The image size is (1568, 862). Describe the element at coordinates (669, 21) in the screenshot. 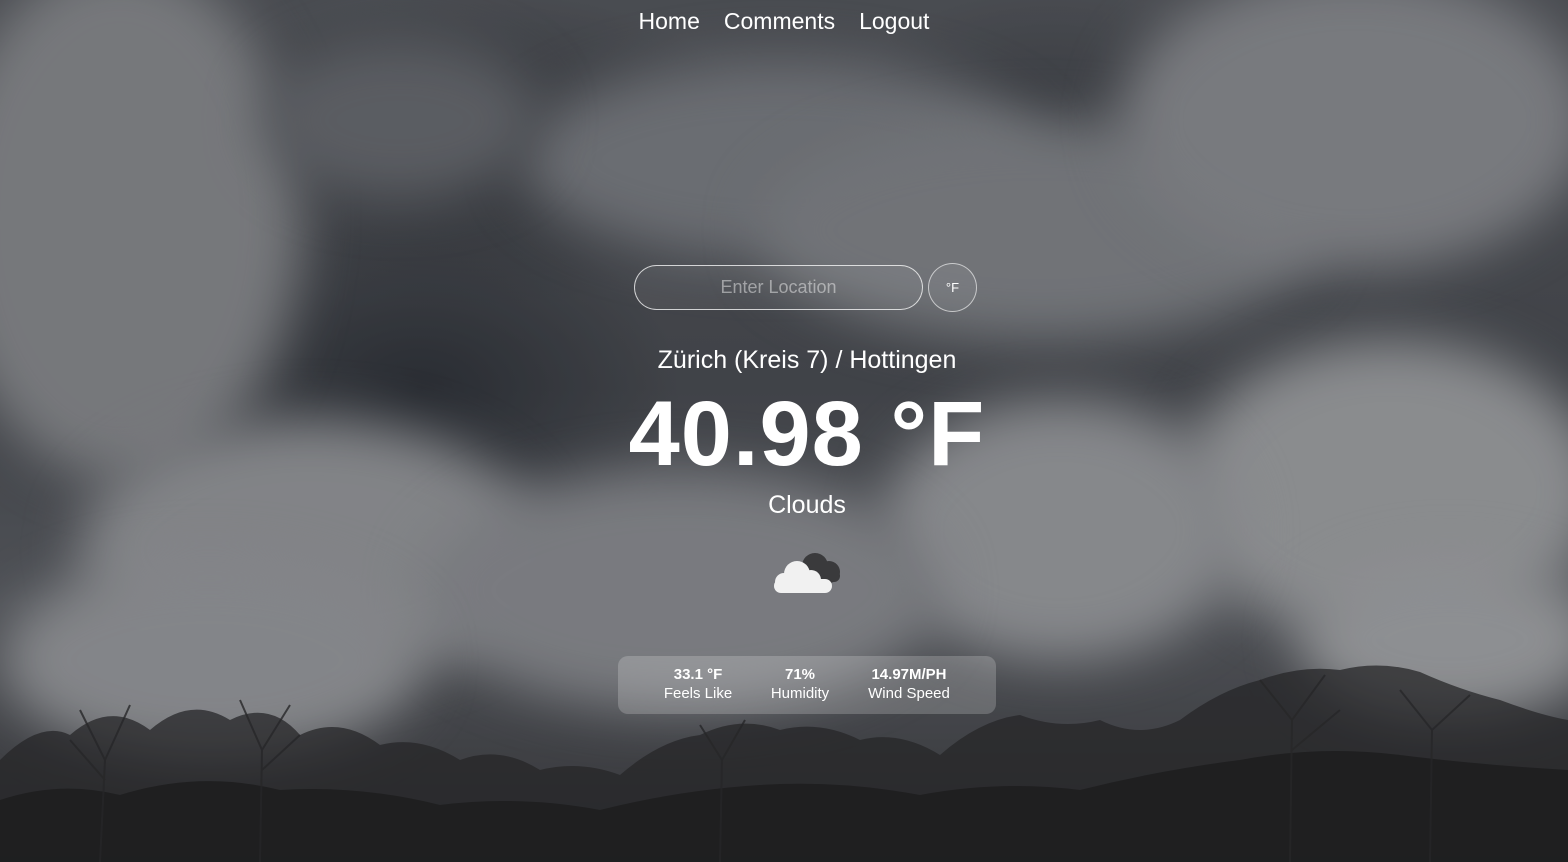

I see `nav-home-link: Home` at that location.